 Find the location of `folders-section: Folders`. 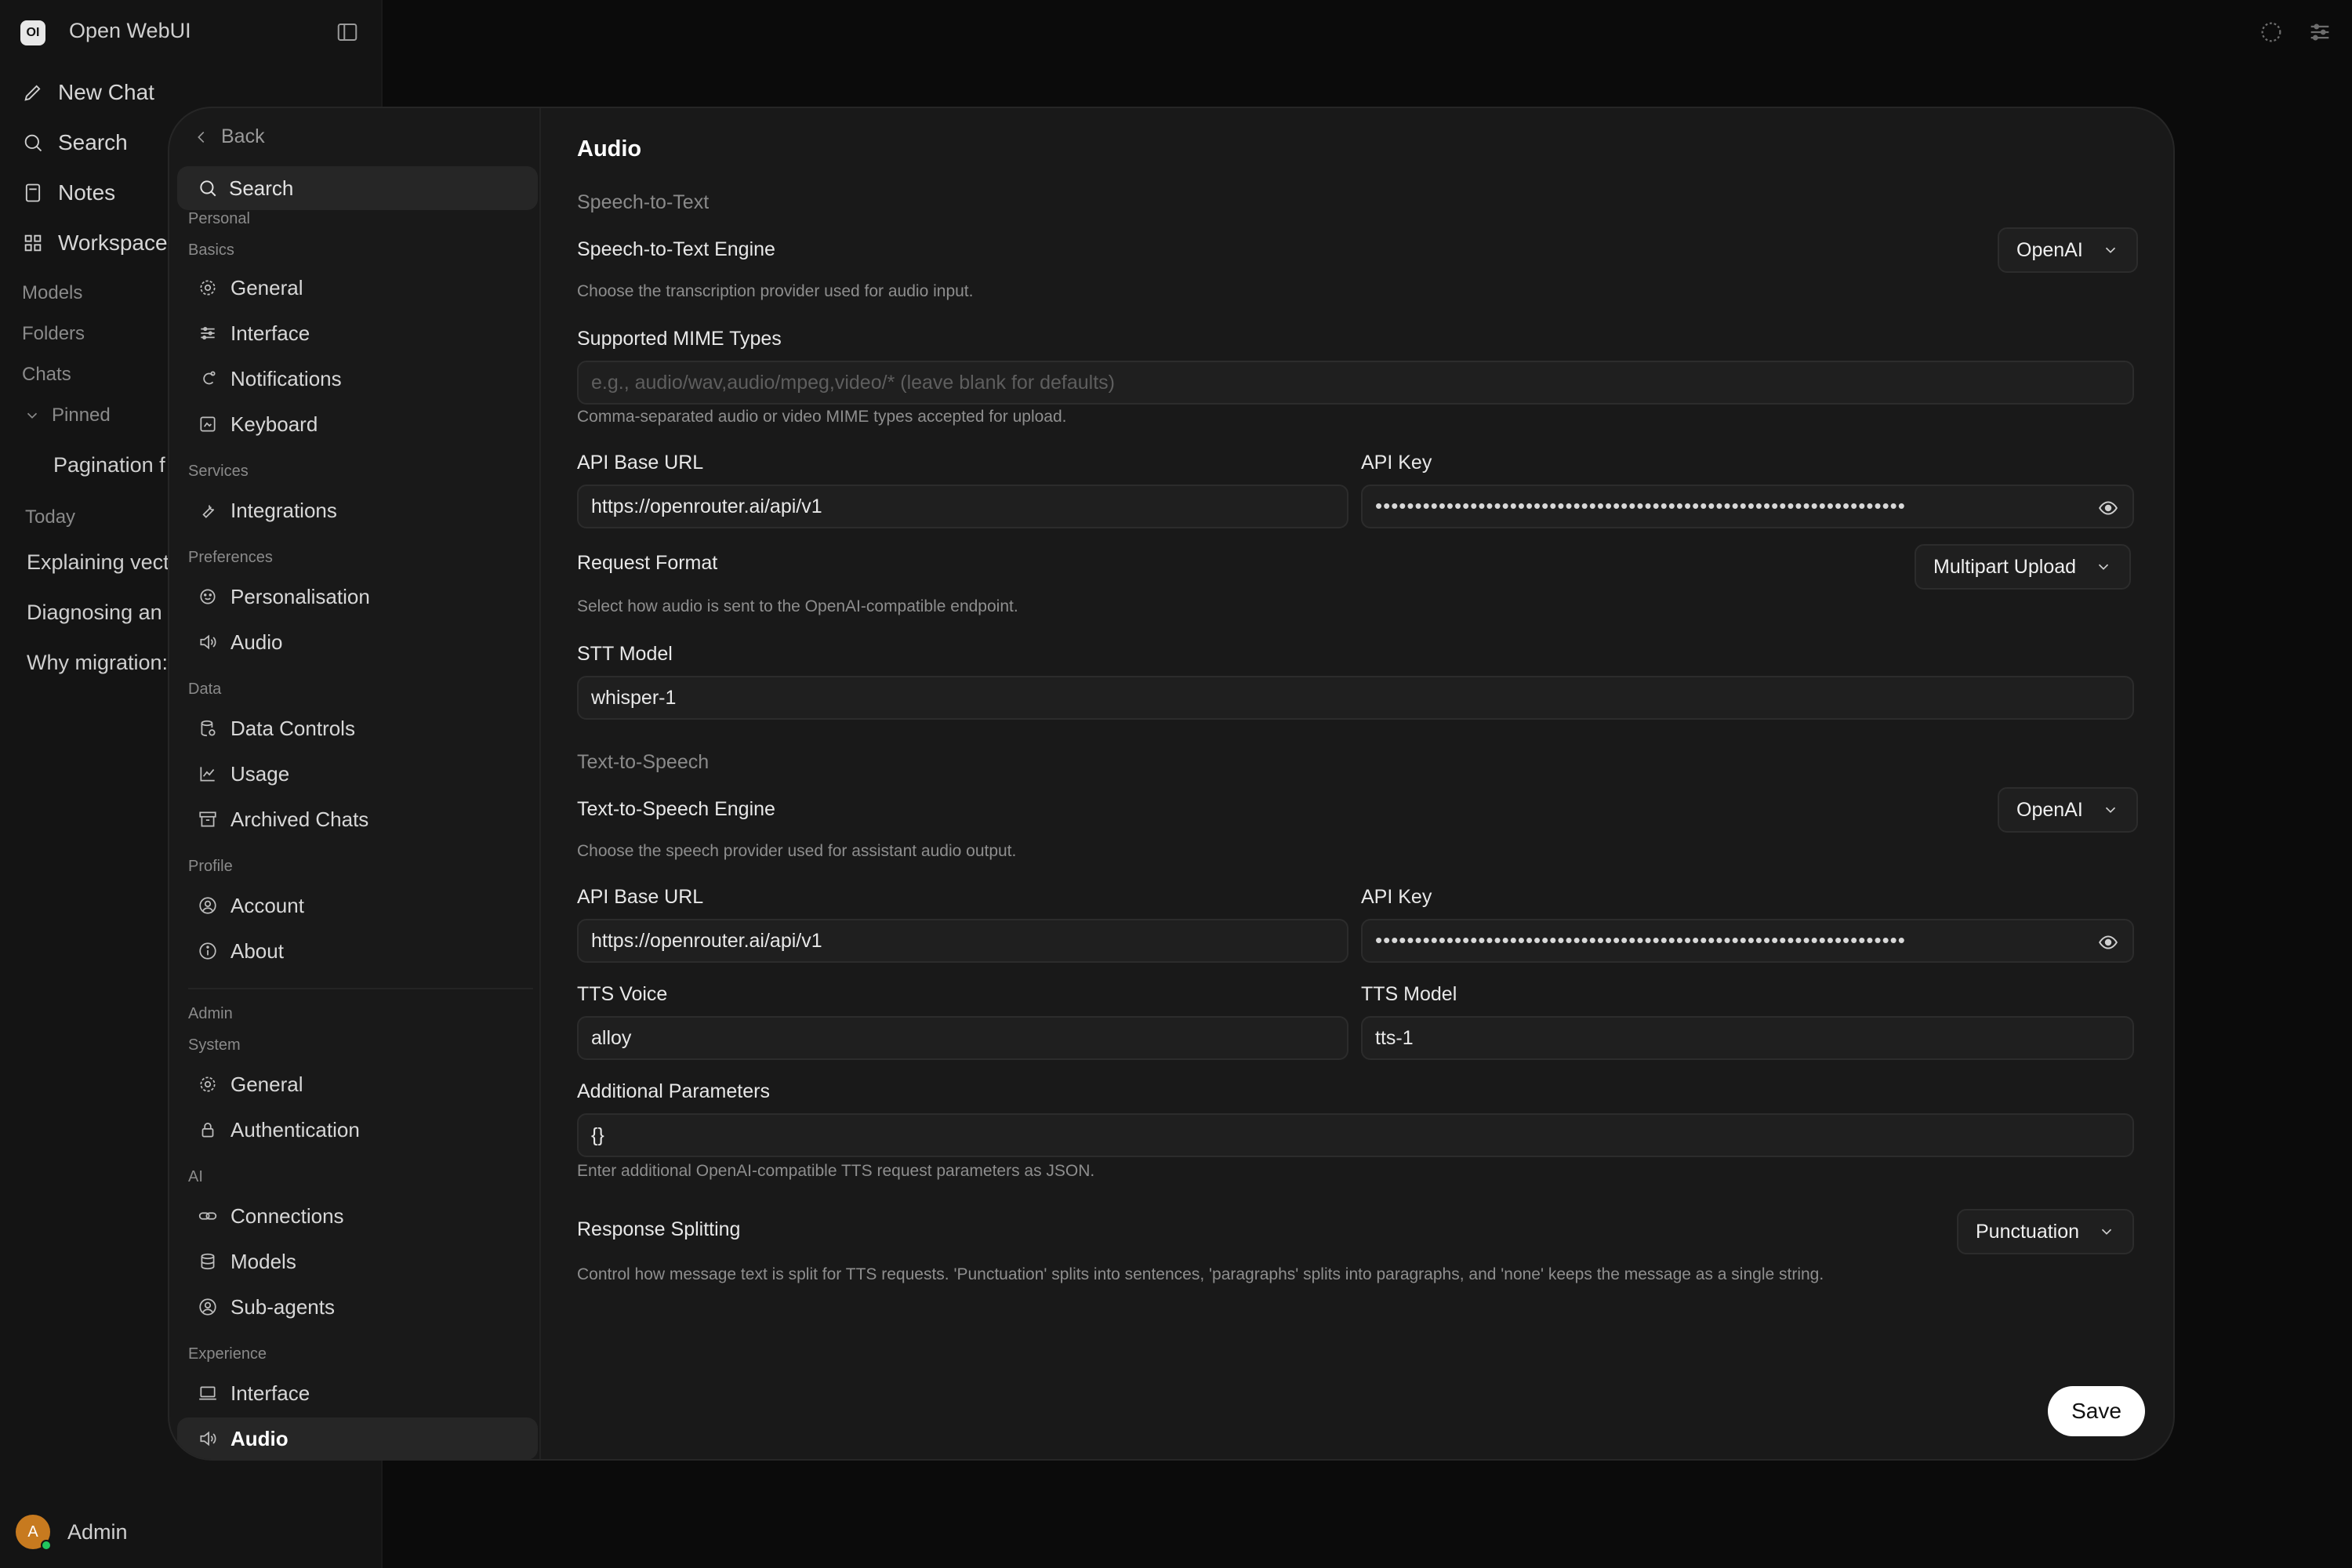

folders-section: Folders is located at coordinates (54, 334).